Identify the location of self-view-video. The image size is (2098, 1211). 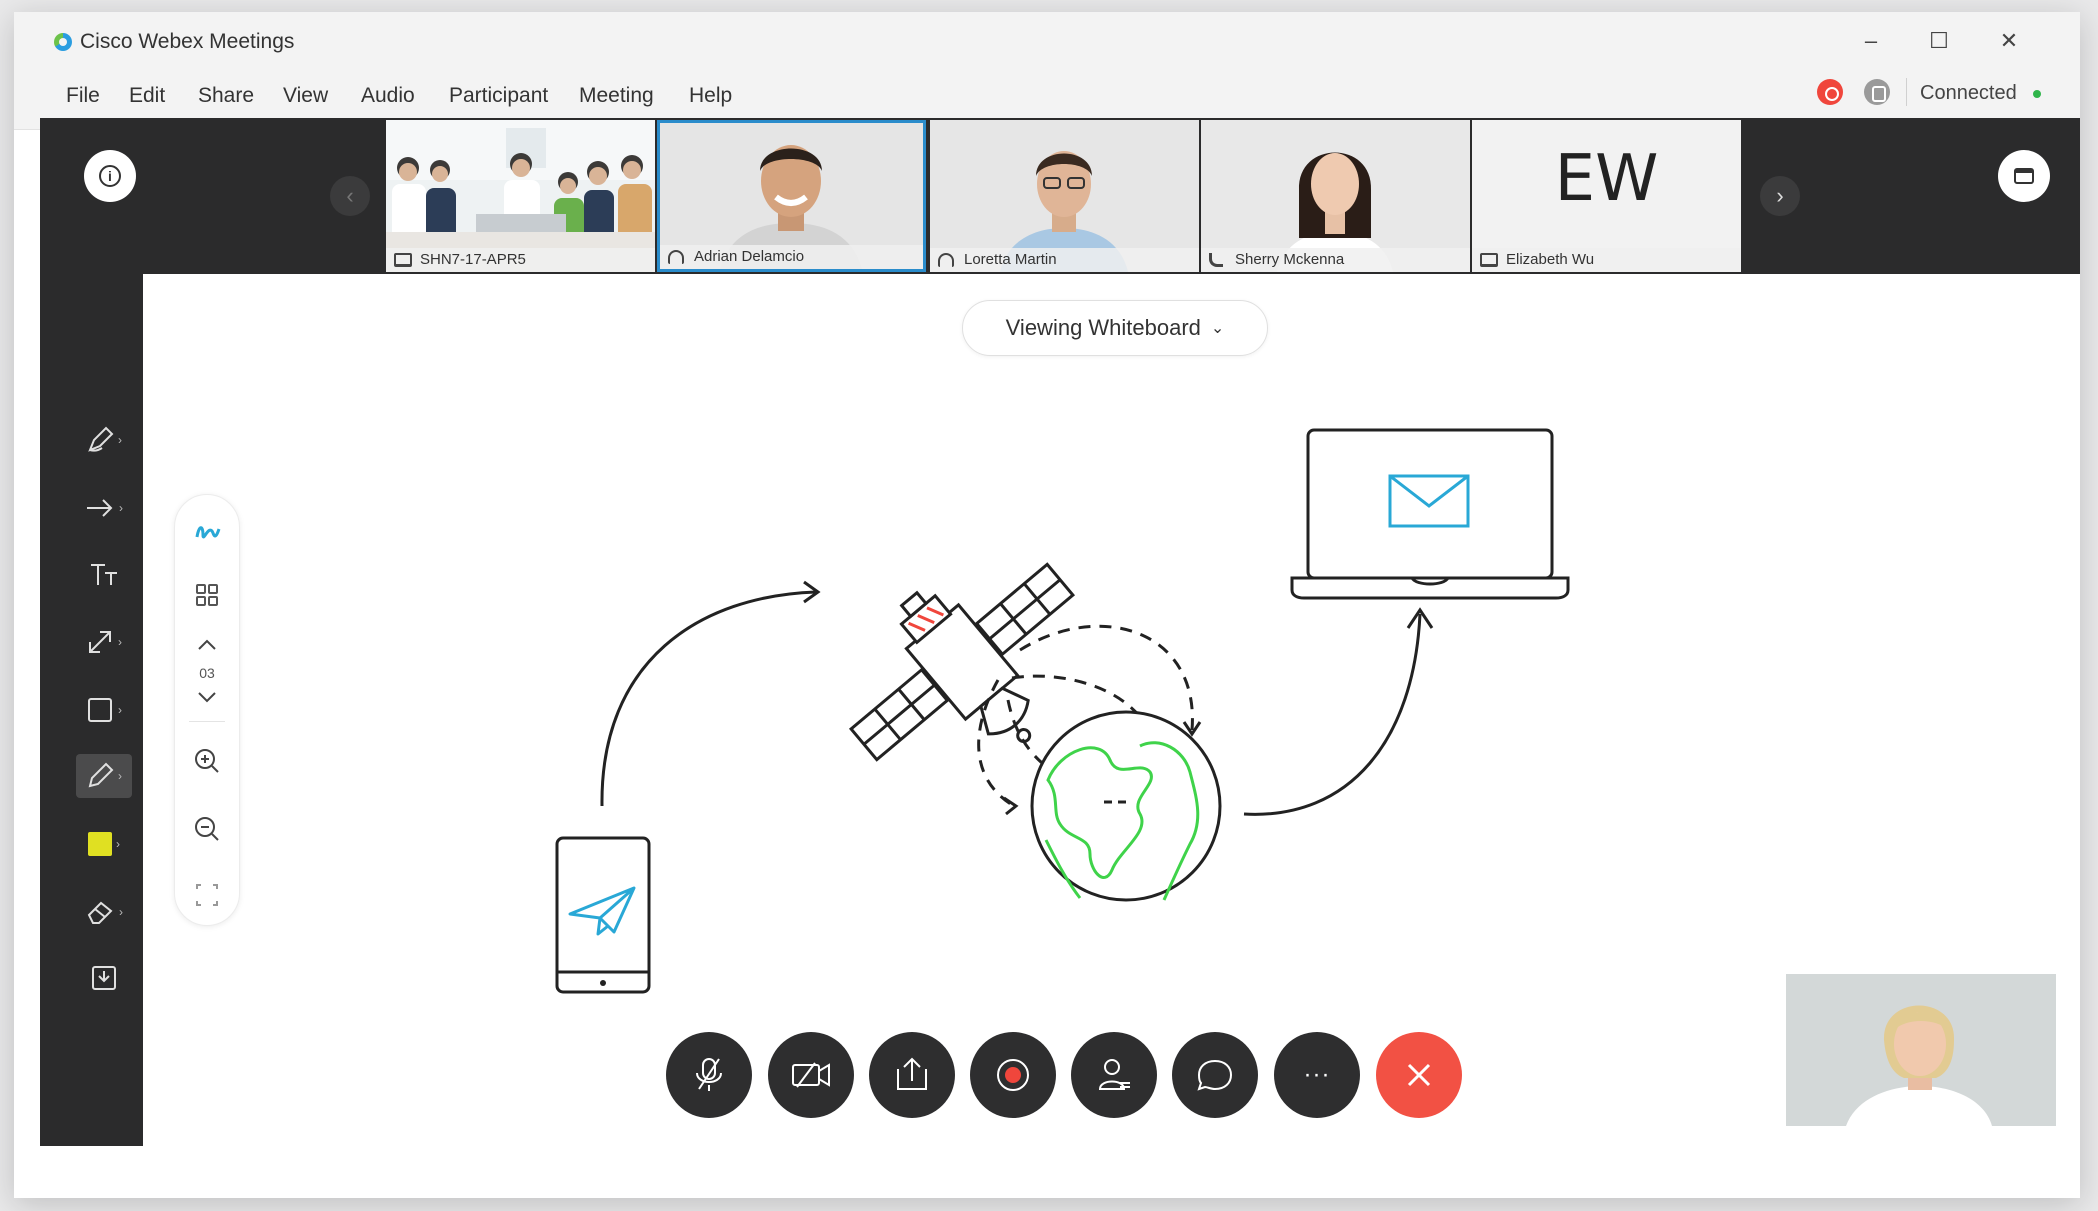
(1921, 1050).